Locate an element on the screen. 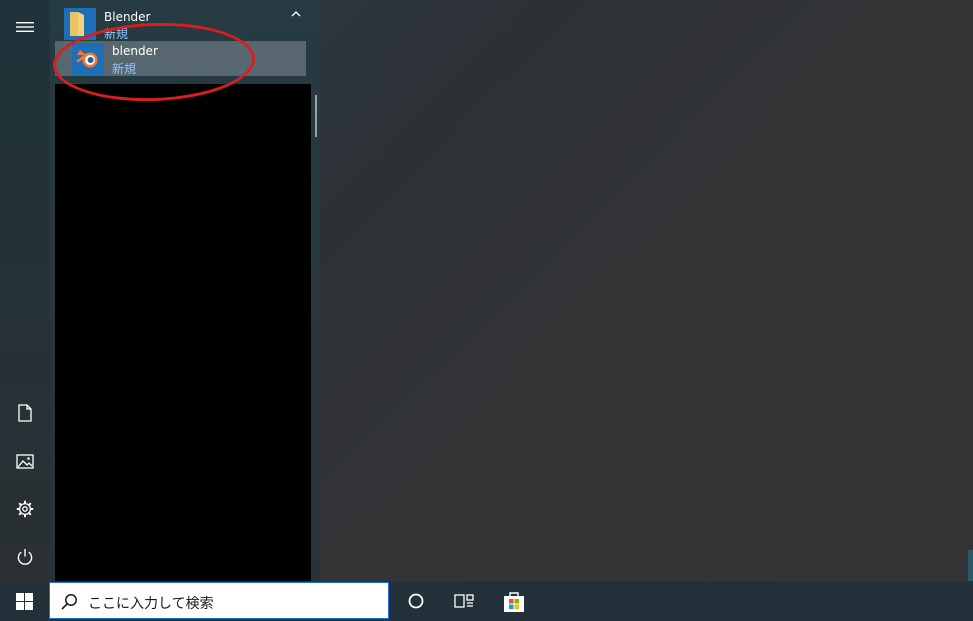  task-view-icon is located at coordinates (464, 601).